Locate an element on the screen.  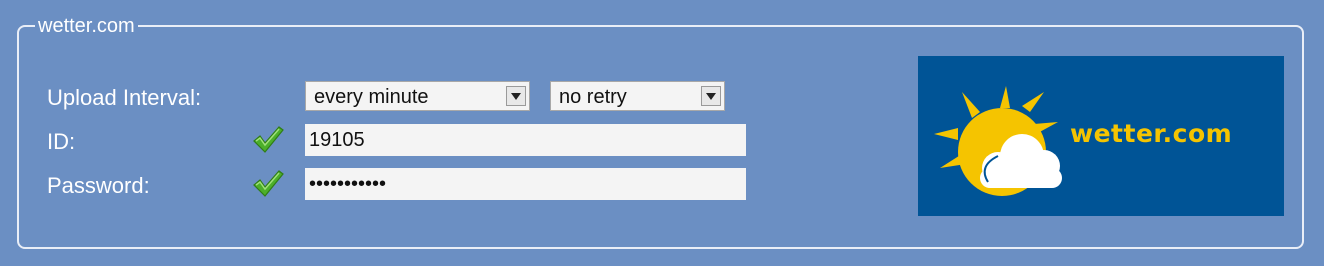
id-field: 19105 is located at coordinates (525, 140).